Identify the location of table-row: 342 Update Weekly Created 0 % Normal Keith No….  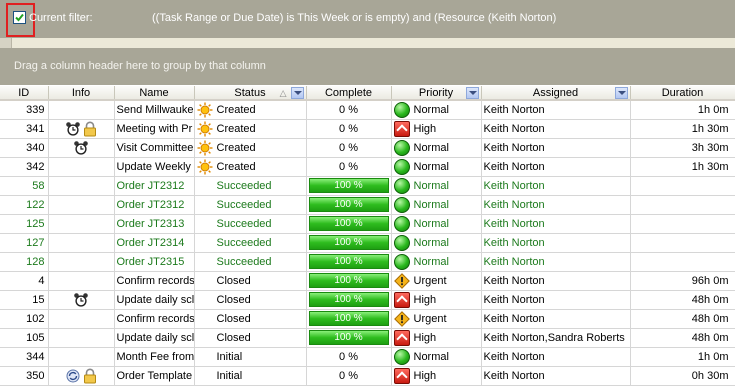
(367, 167).